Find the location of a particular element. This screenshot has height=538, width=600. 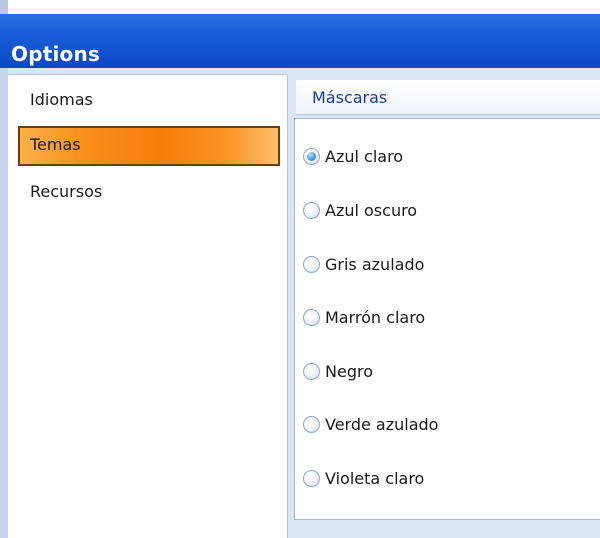

radio-label: Azul claro is located at coordinates (364, 156).